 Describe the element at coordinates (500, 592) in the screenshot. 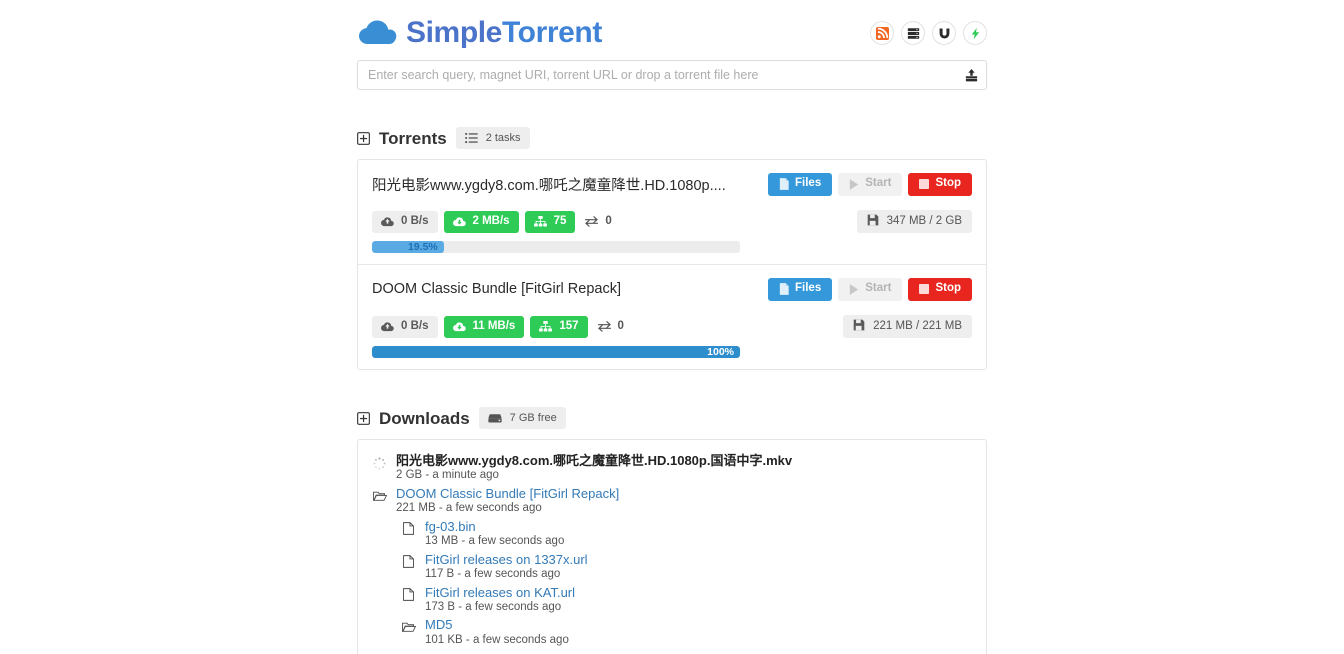

I see `download-item-name: FitGirl releases on KAT.url` at that location.